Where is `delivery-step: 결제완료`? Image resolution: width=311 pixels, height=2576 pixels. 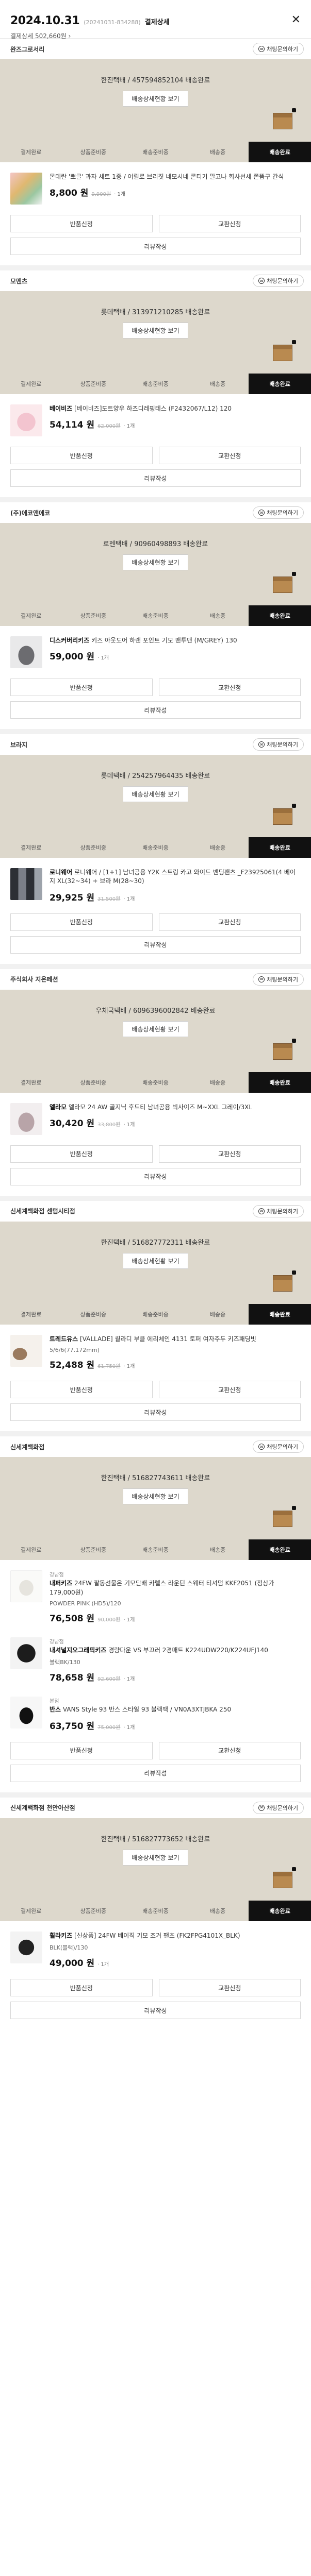 delivery-step: 결제완료 is located at coordinates (31, 847).